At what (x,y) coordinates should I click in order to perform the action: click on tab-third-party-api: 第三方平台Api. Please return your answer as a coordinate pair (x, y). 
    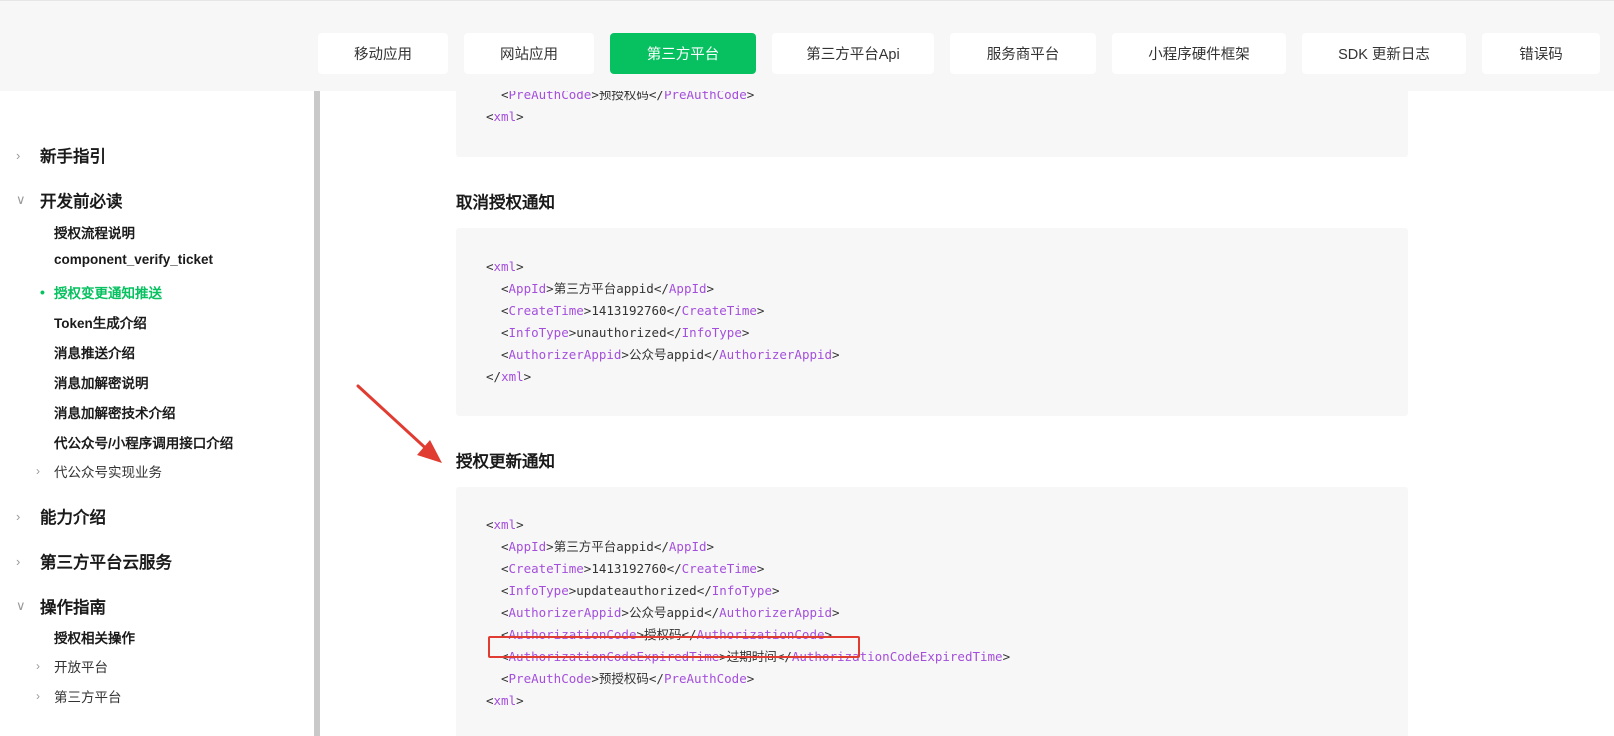
    Looking at the image, I should click on (853, 53).